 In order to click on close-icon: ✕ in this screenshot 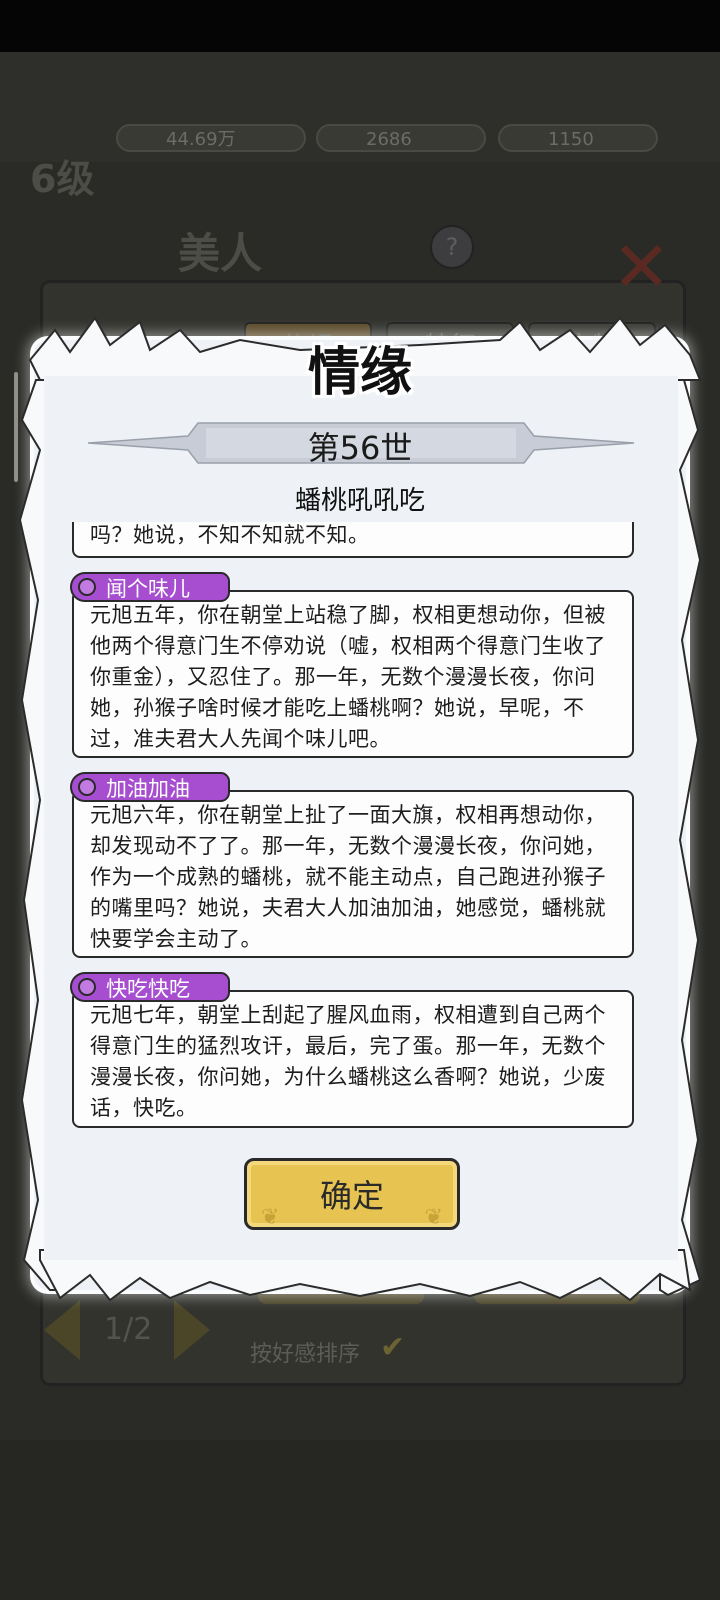, I will do `click(641, 267)`.